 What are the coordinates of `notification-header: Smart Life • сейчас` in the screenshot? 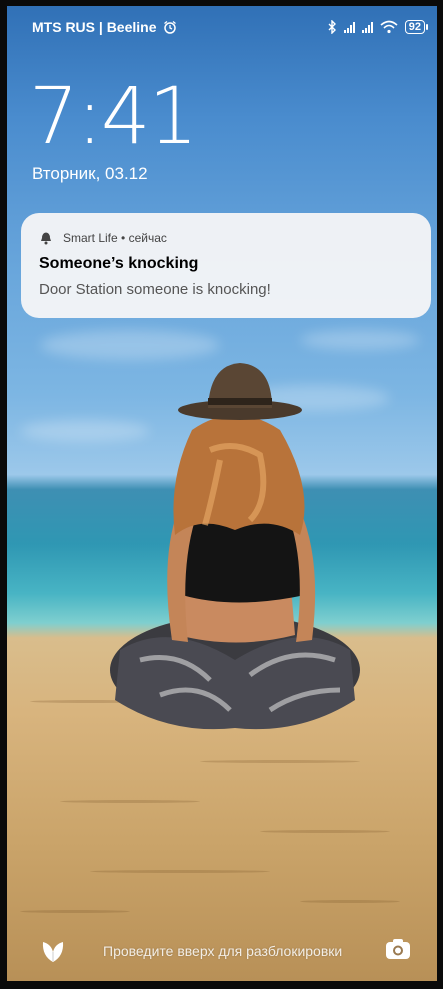 It's located at (226, 238).